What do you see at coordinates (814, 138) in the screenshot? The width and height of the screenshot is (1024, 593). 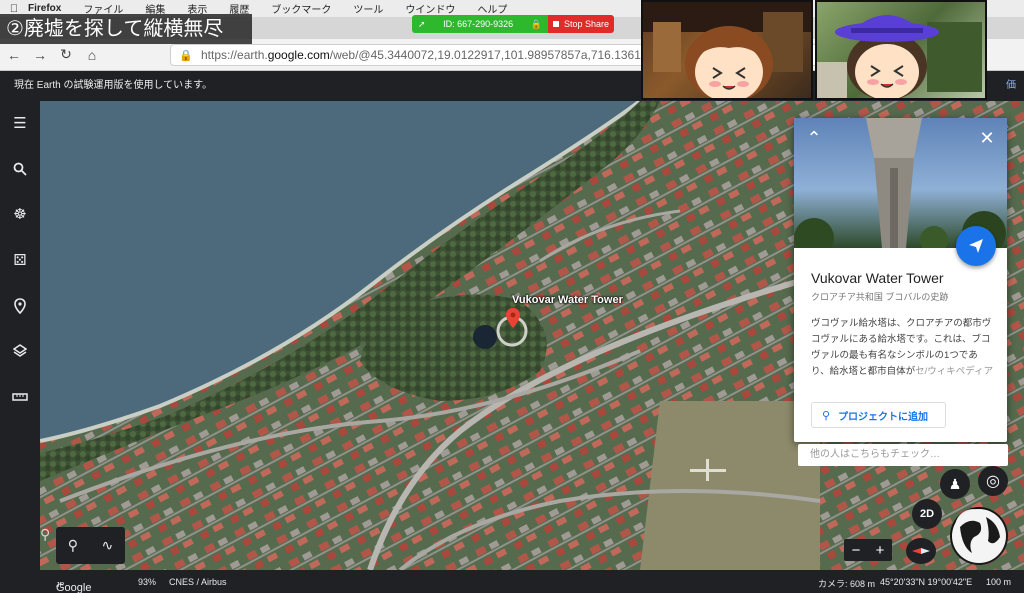 I see `collapse-card-icon: ⌃` at bounding box center [814, 138].